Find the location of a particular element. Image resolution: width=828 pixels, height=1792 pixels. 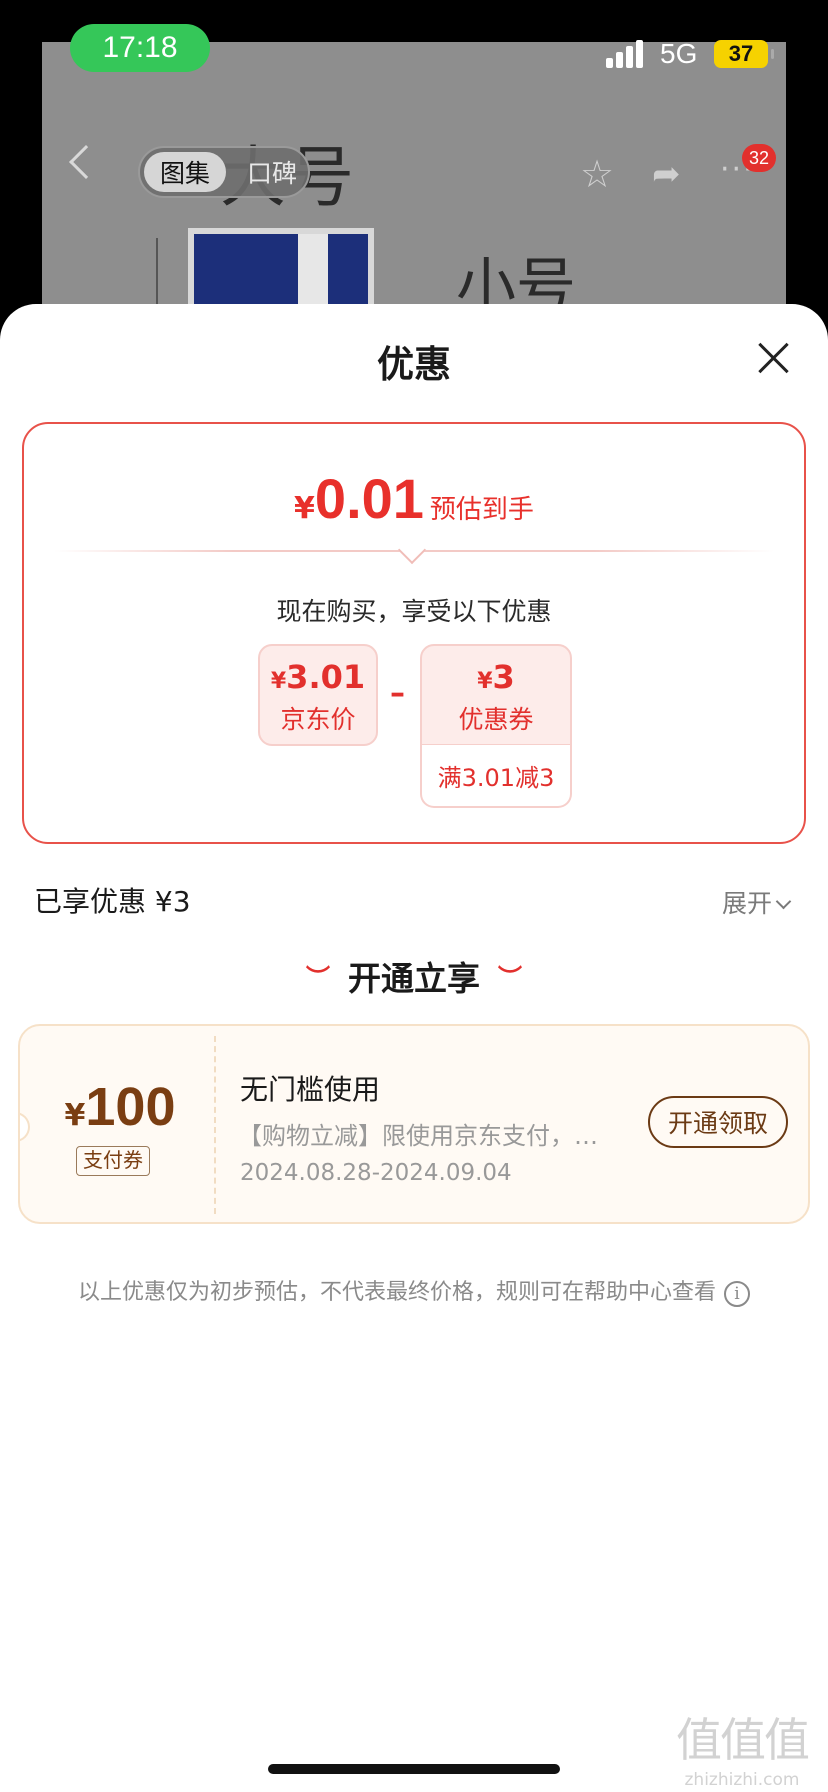

open-section-label: 开通立享 is located at coordinates (414, 978).